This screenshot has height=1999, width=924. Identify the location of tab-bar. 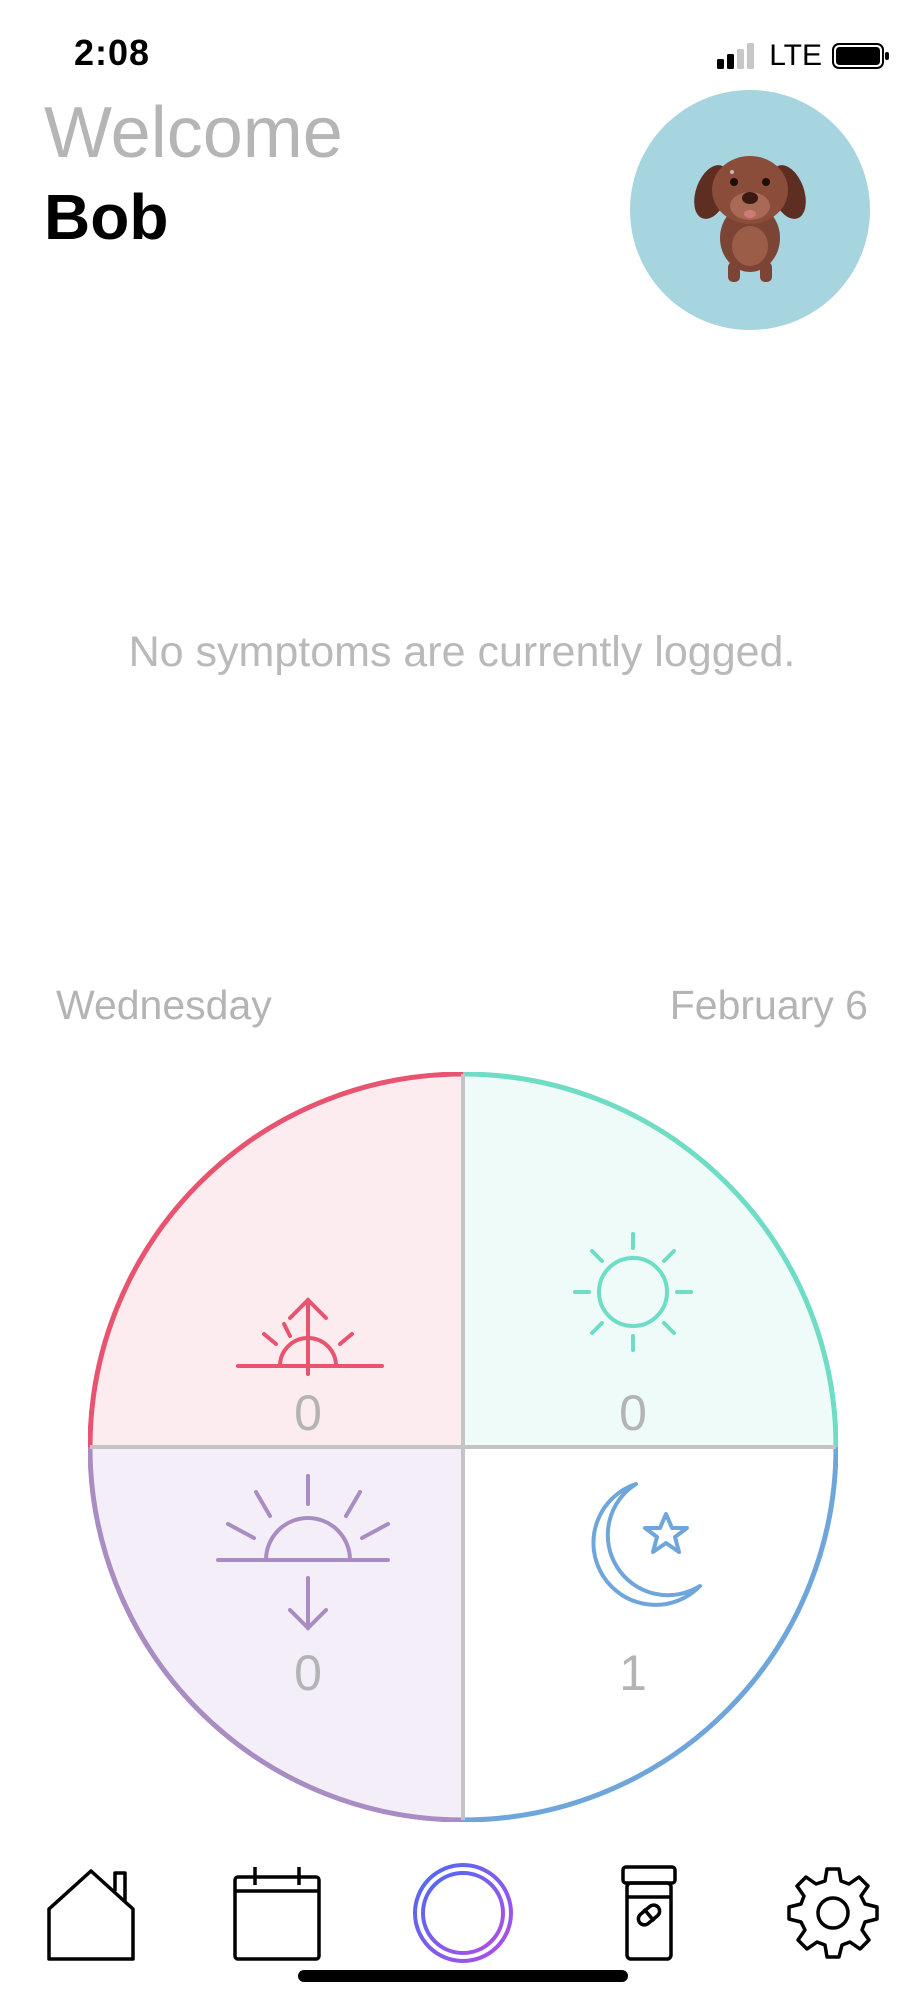
(462, 1913).